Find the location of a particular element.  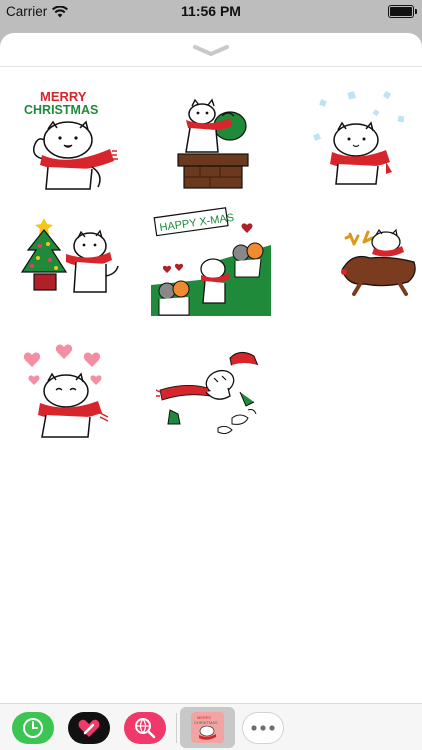

sticker-snowing is located at coordinates (360, 138).